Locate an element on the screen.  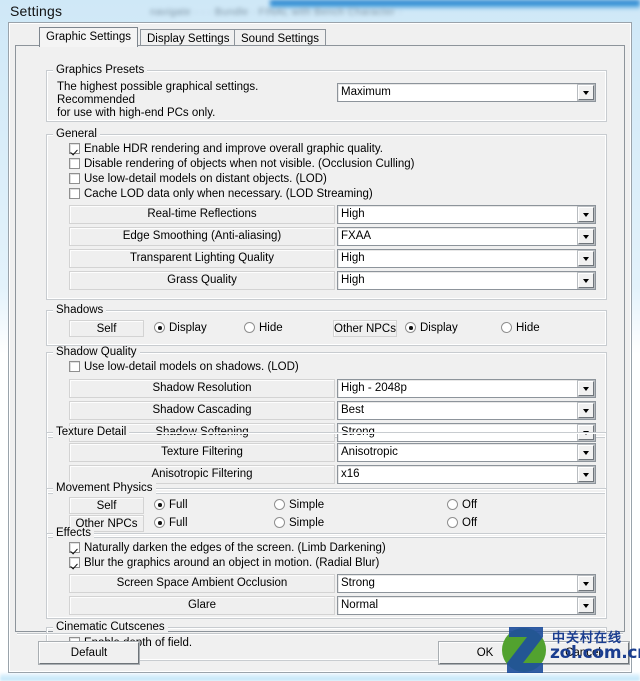
backdrop-taskbar-edge is located at coordinates (320, 676).